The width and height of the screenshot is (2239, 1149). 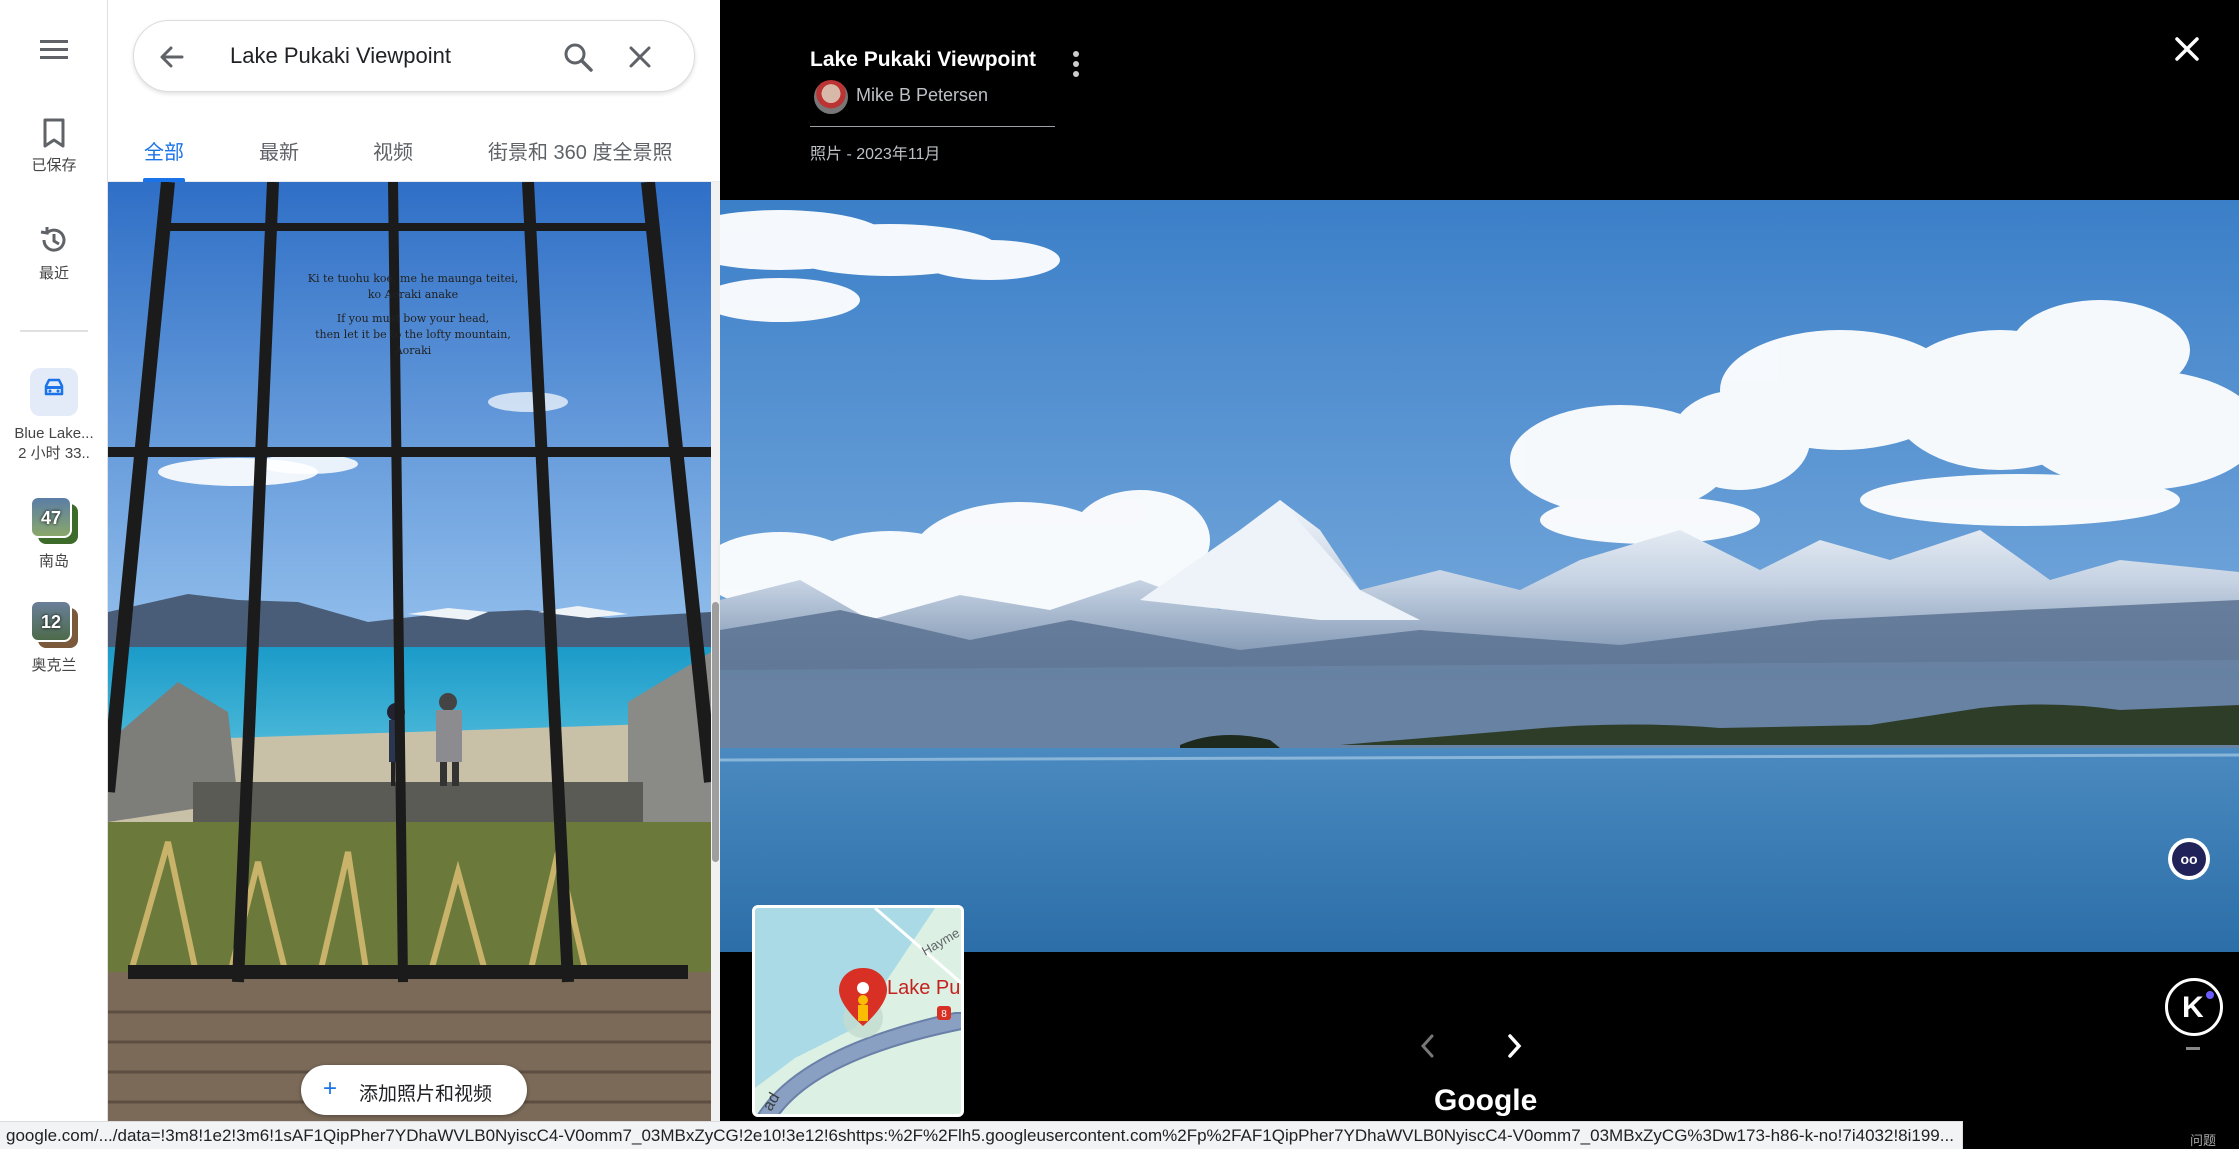 I want to click on recent-item-sublabel: 2 小时 33.., so click(x=54, y=453).